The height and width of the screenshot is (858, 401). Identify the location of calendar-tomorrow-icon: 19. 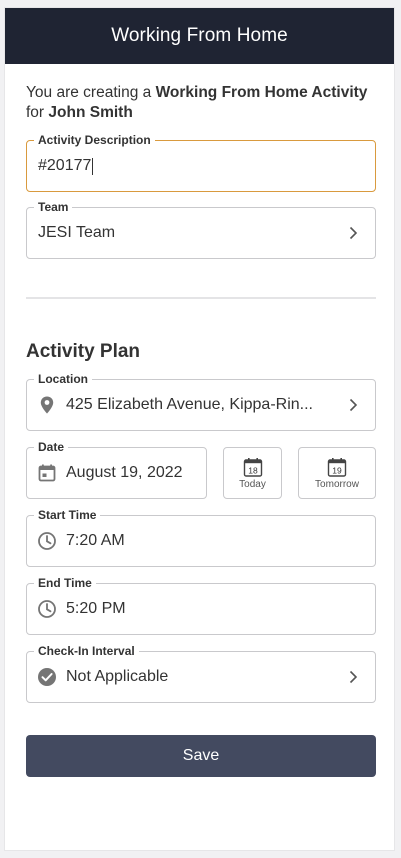
(337, 467).